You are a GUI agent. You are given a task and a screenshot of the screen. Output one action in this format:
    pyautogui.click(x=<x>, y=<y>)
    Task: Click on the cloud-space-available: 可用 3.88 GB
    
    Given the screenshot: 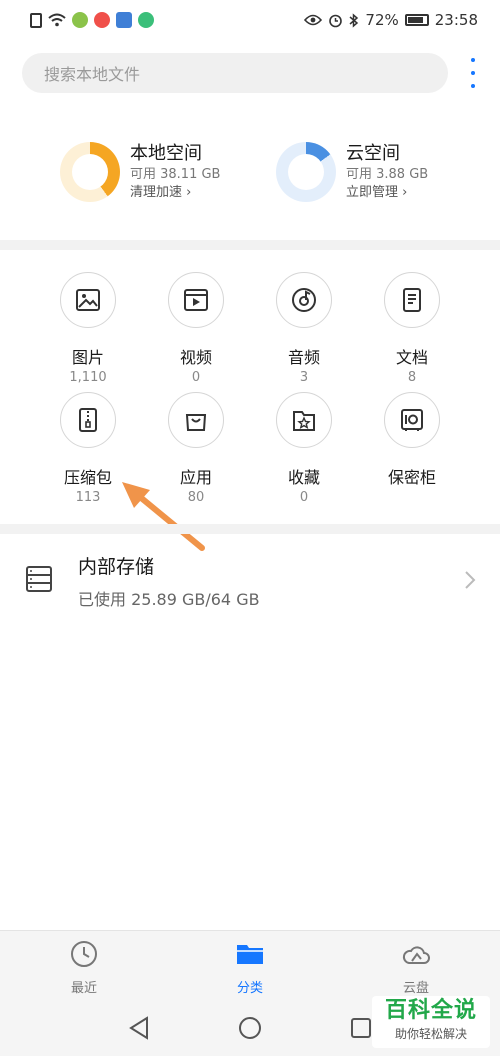 What is the action you would take?
    pyautogui.click(x=387, y=174)
    